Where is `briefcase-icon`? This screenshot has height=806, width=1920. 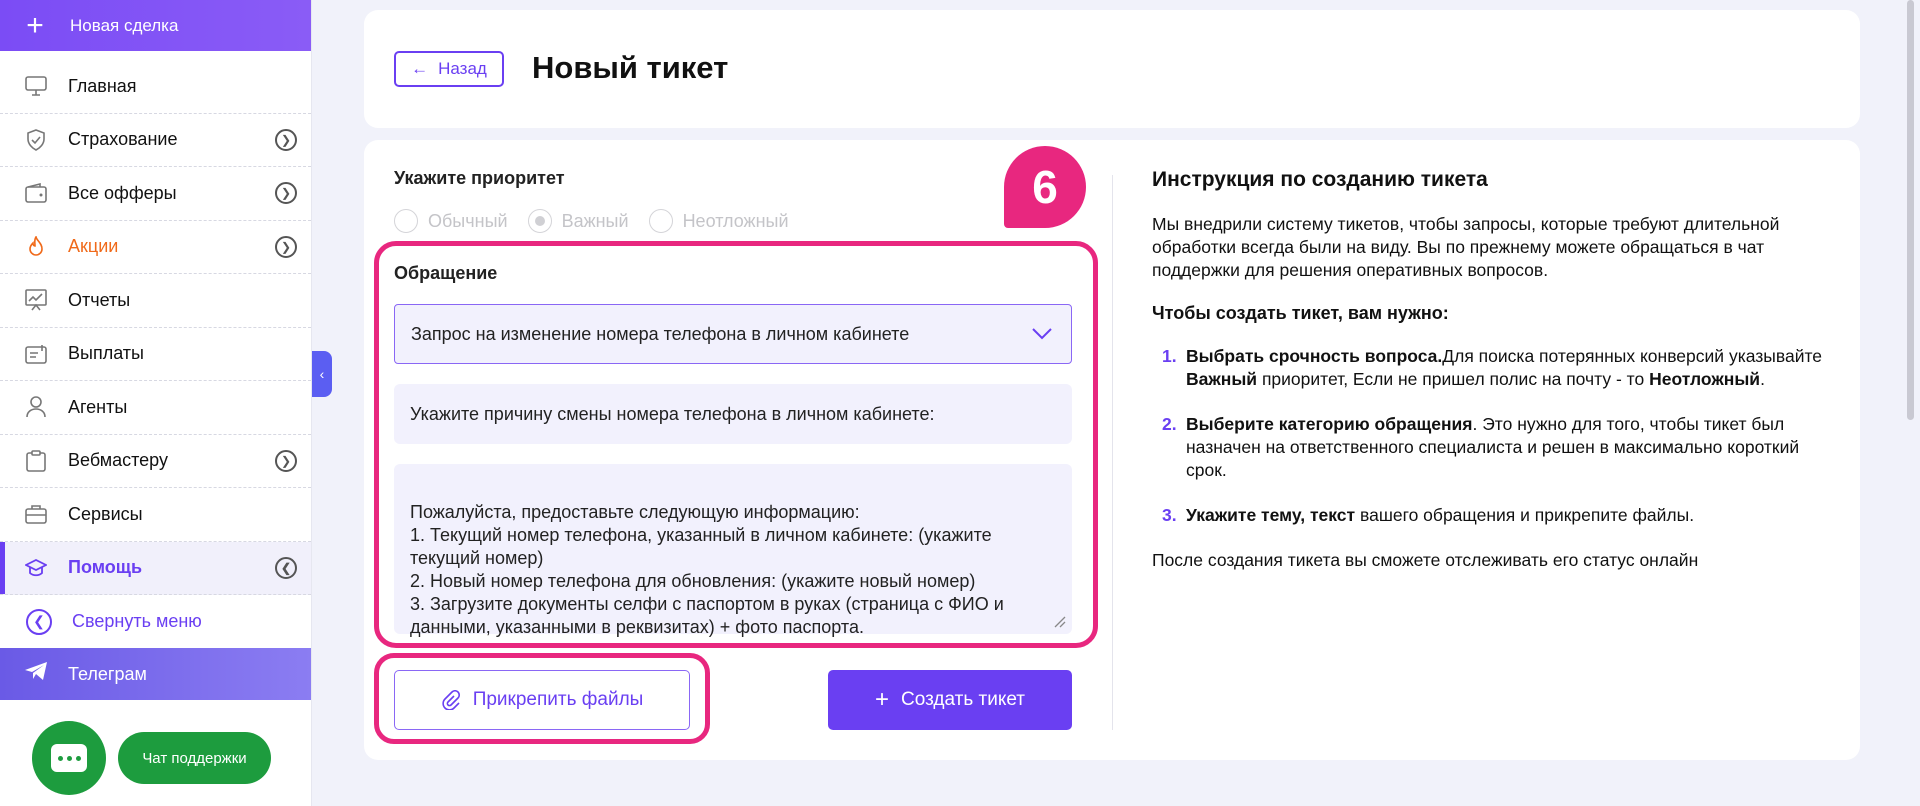
briefcase-icon is located at coordinates (36, 514).